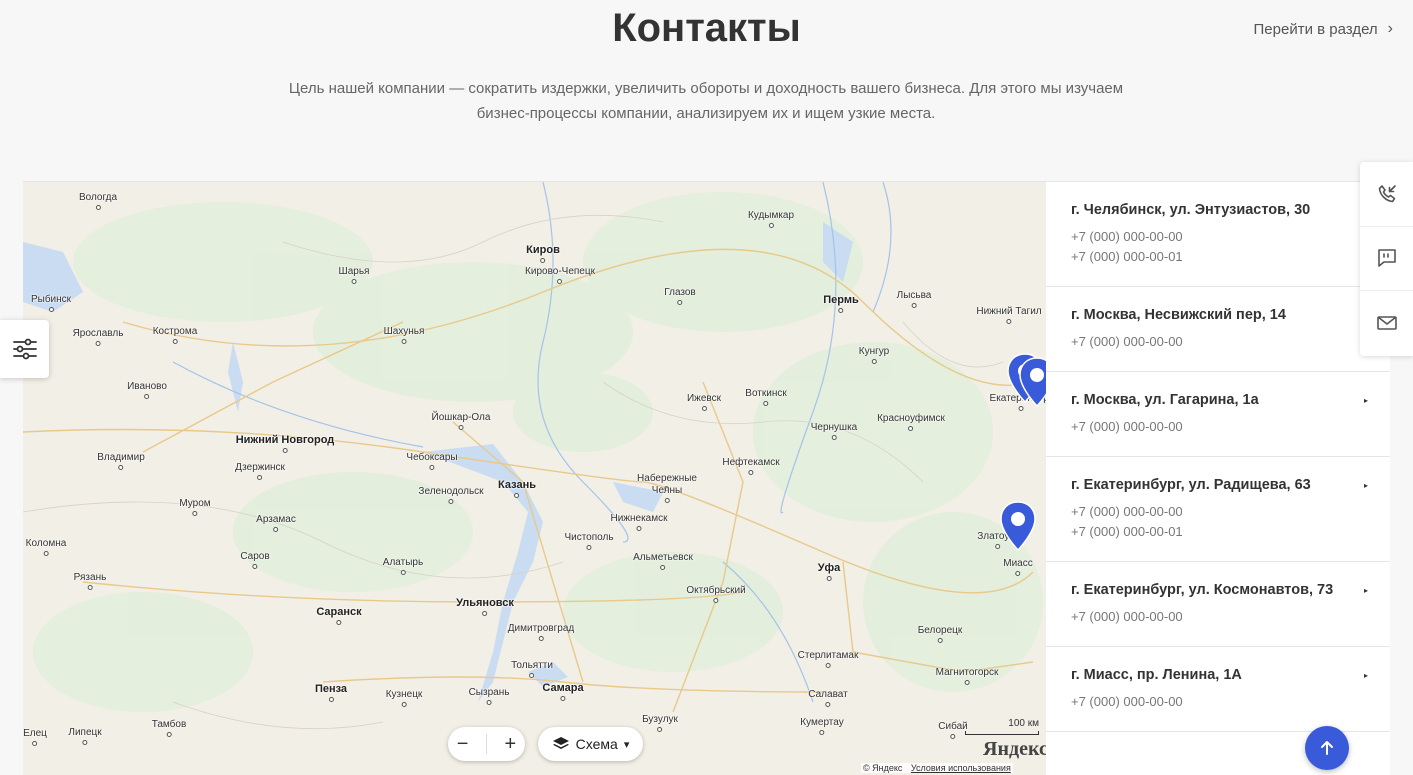 The width and height of the screenshot is (1413, 775). I want to click on map-copyright: © Яндекс Условия использования, so click(937, 768).